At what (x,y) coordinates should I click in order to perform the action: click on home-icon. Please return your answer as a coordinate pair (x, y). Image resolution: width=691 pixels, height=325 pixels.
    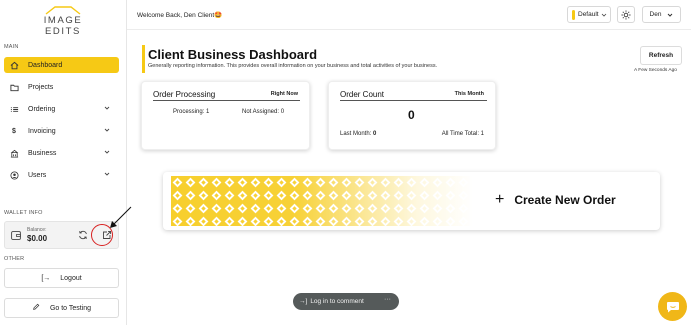
    Looking at the image, I should click on (14, 65).